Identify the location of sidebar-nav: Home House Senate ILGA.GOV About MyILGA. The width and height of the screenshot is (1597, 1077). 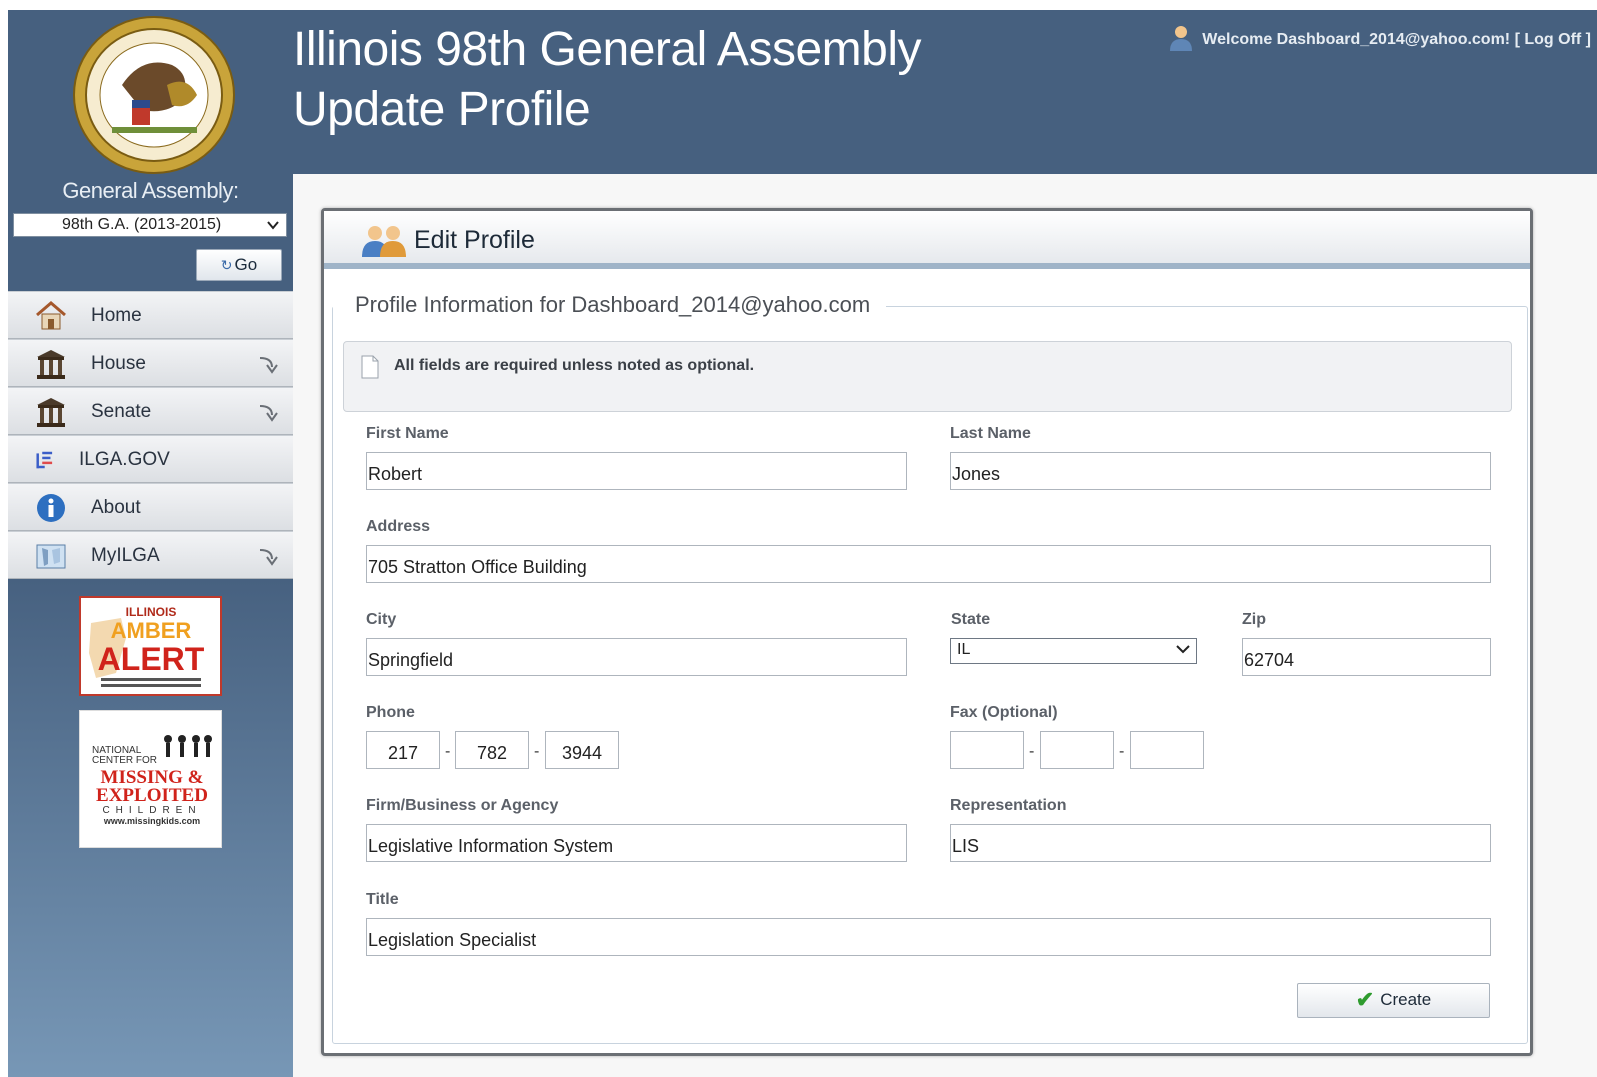
(150, 435).